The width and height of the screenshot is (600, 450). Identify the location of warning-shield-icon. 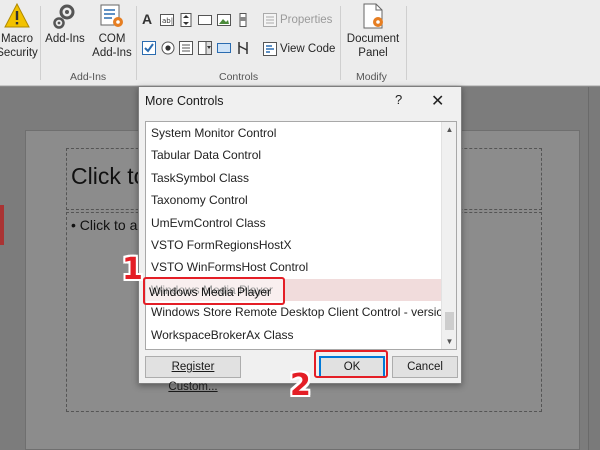
(17, 15).